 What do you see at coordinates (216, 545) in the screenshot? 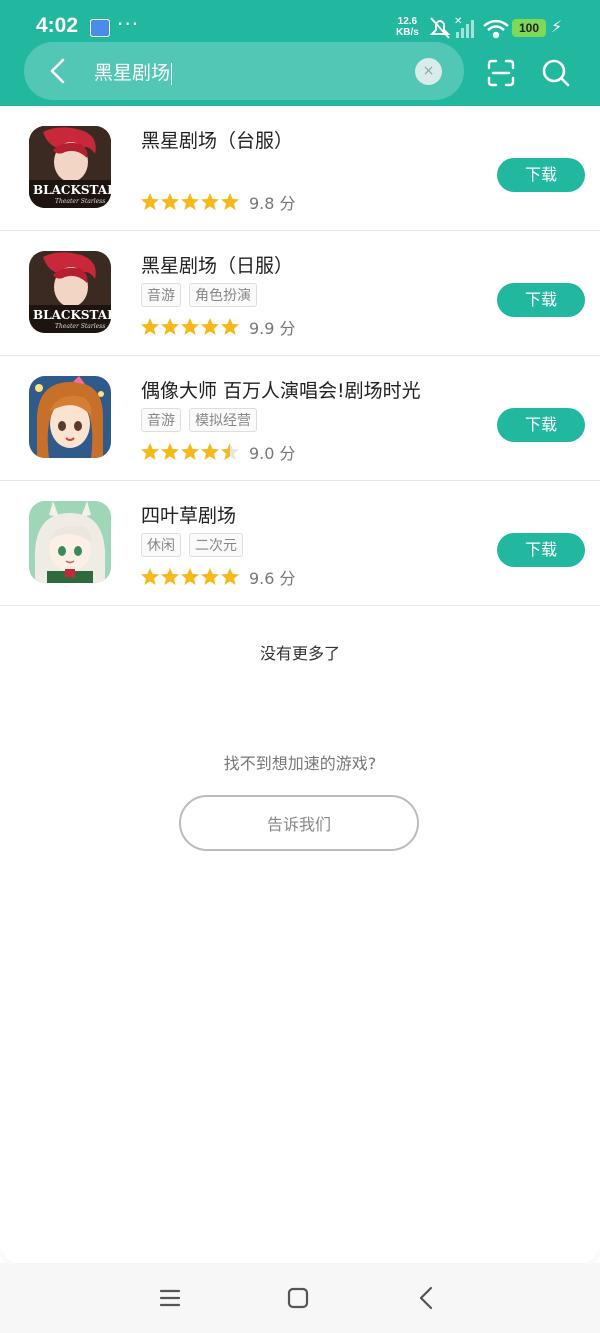
I see `tag: 二次元` at bounding box center [216, 545].